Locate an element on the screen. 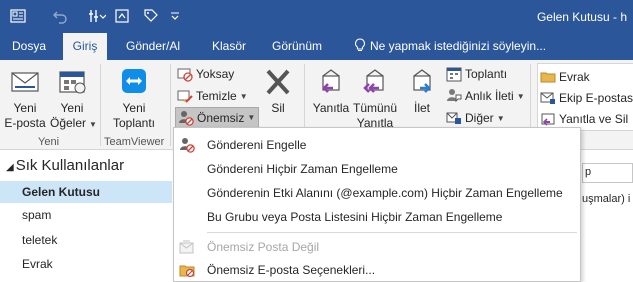 This screenshot has width=633, height=282. quick-step-evrak: Evrak is located at coordinates (565, 77).